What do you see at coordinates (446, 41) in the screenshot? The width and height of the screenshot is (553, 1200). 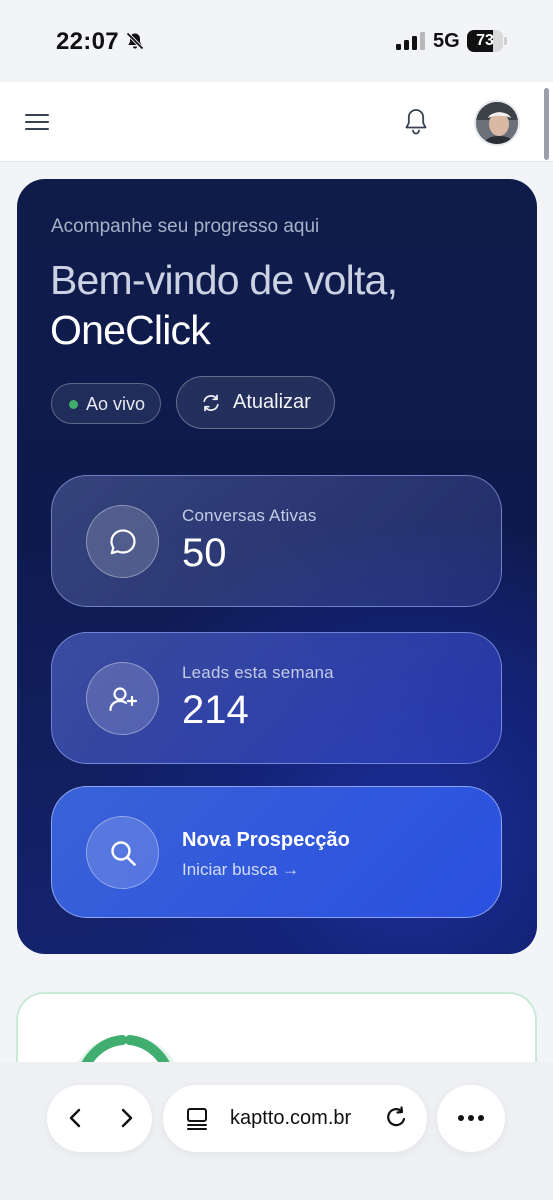 I see `network-type: 5G` at bounding box center [446, 41].